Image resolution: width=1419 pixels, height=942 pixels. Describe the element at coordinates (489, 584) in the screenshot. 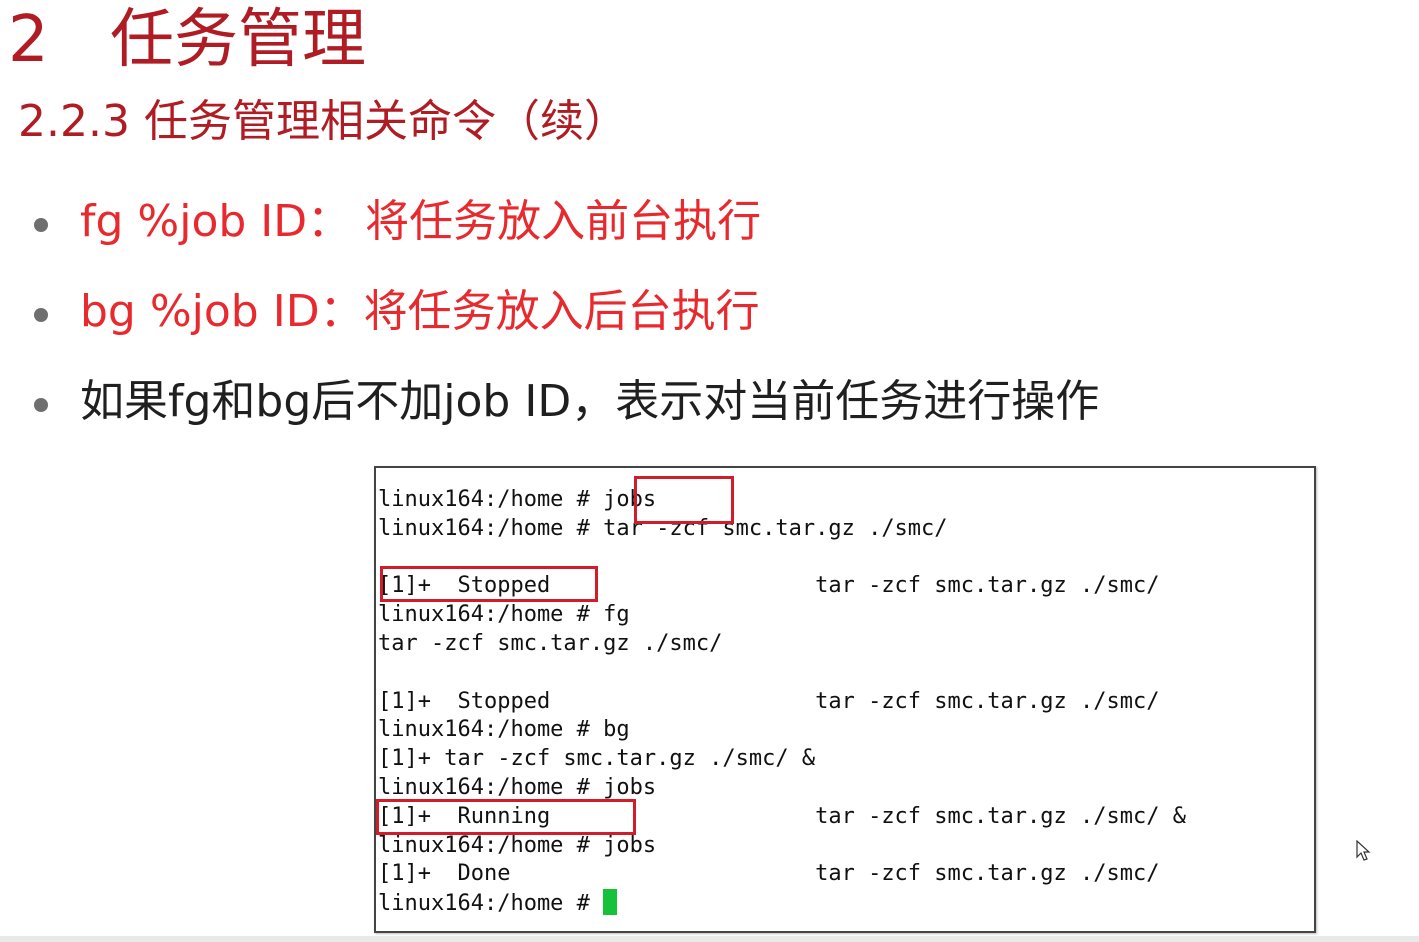

I see `highlight-box-stopped` at that location.